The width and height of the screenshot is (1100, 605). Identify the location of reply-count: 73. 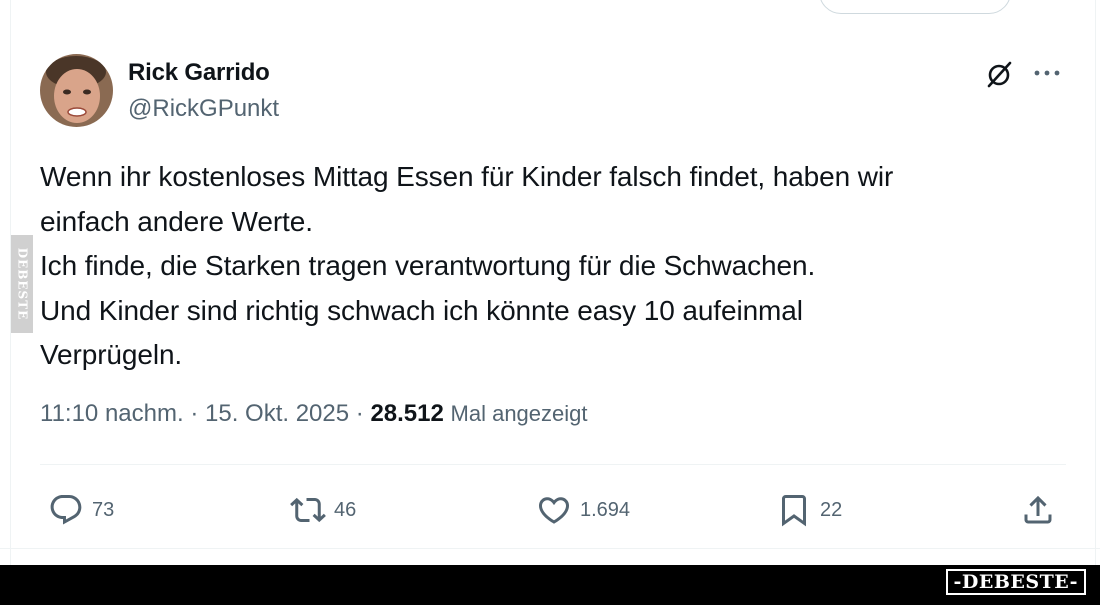
(103, 509).